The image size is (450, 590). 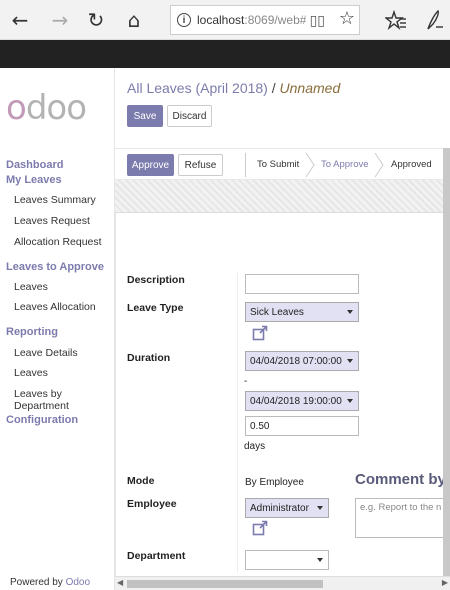 I want to click on pen-icon, so click(x=434, y=20).